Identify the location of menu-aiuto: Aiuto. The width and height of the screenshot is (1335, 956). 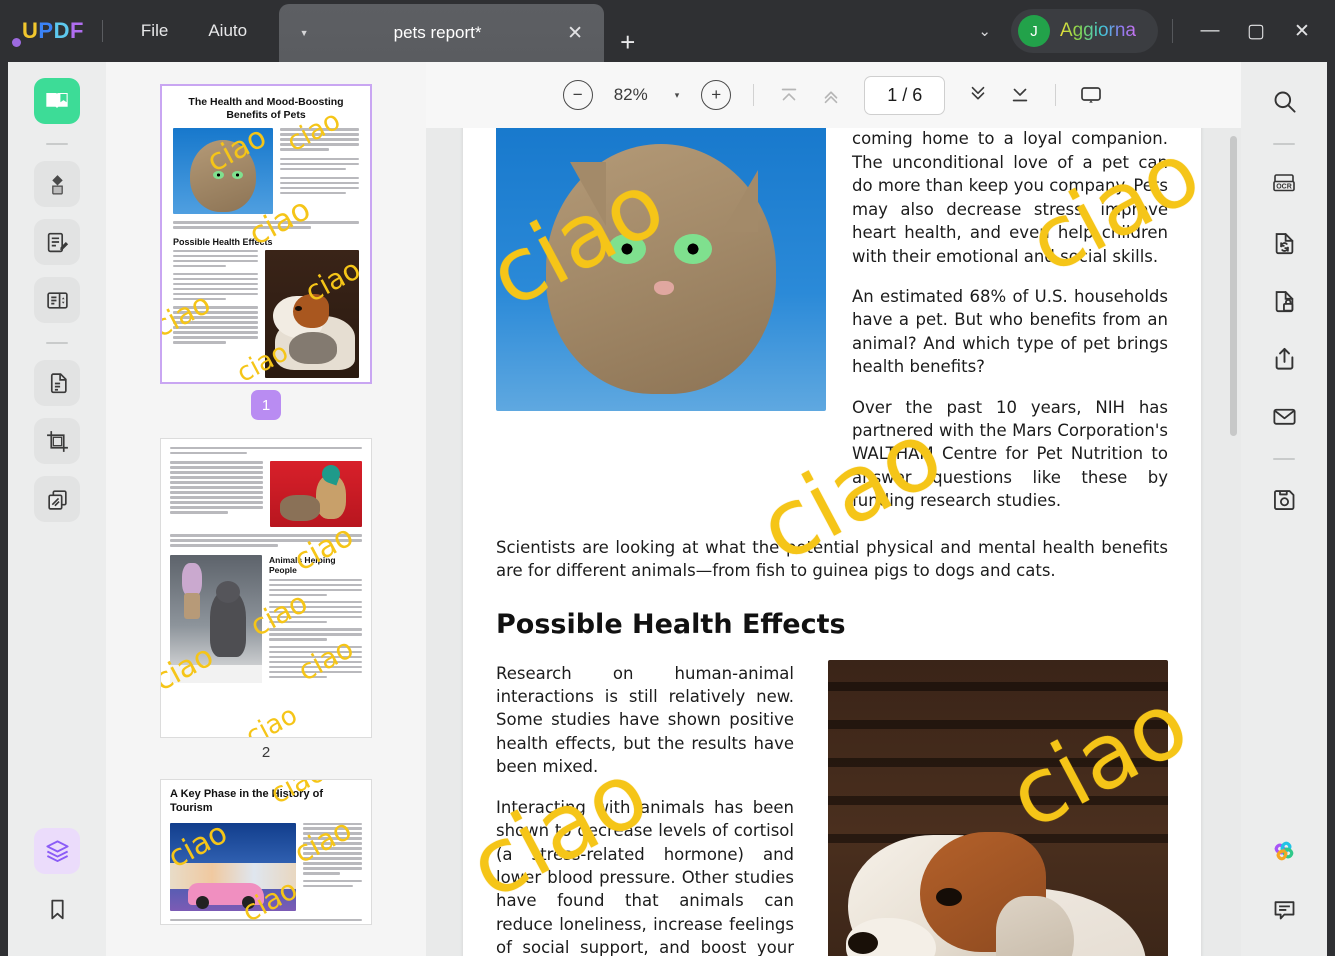
(227, 31).